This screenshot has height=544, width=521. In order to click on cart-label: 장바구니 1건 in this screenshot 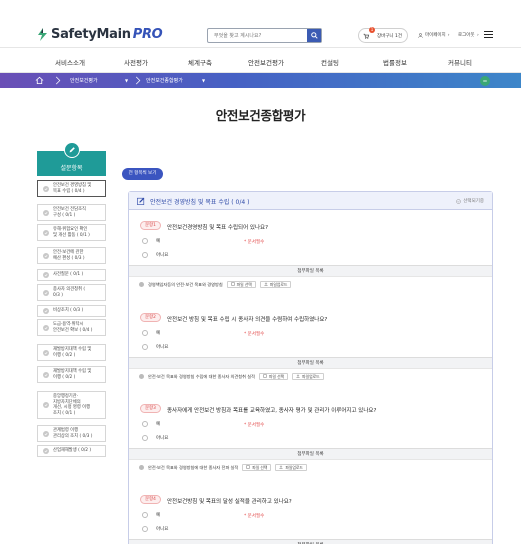, I will do `click(389, 36)`.